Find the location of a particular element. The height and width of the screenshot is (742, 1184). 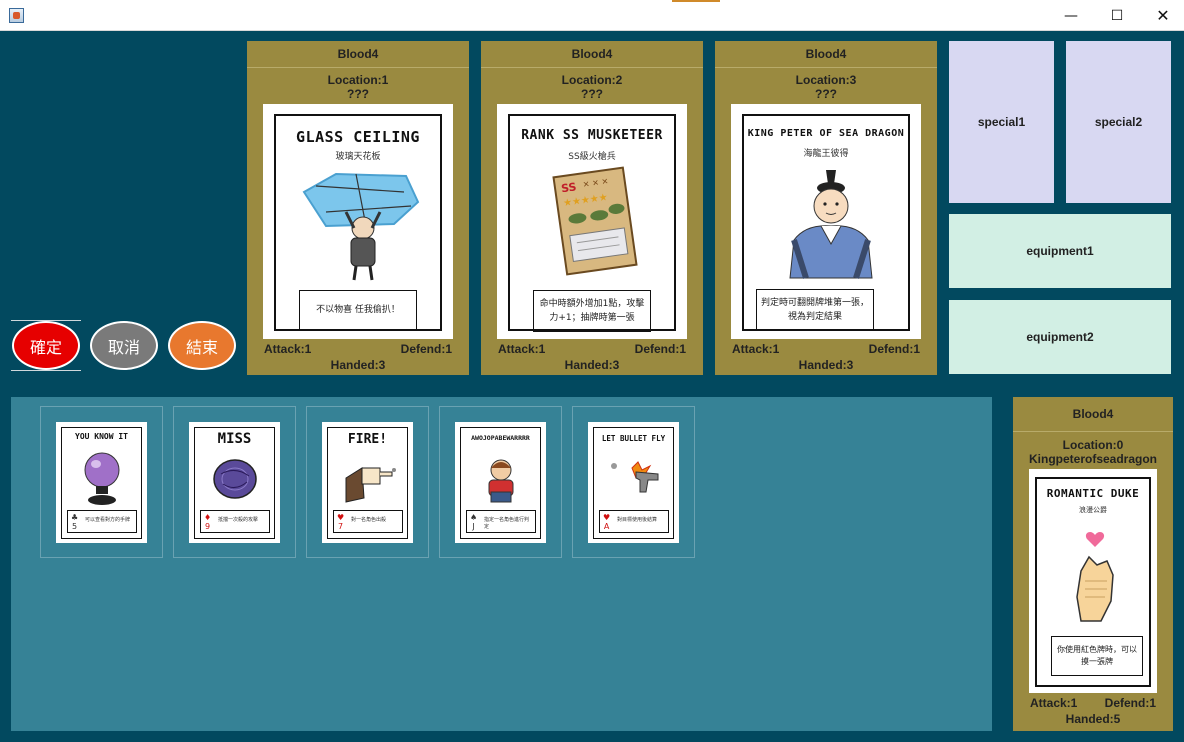

hand-card: MISS ♦ 9 抵擋一次殺的攻擊 is located at coordinates (234, 482).